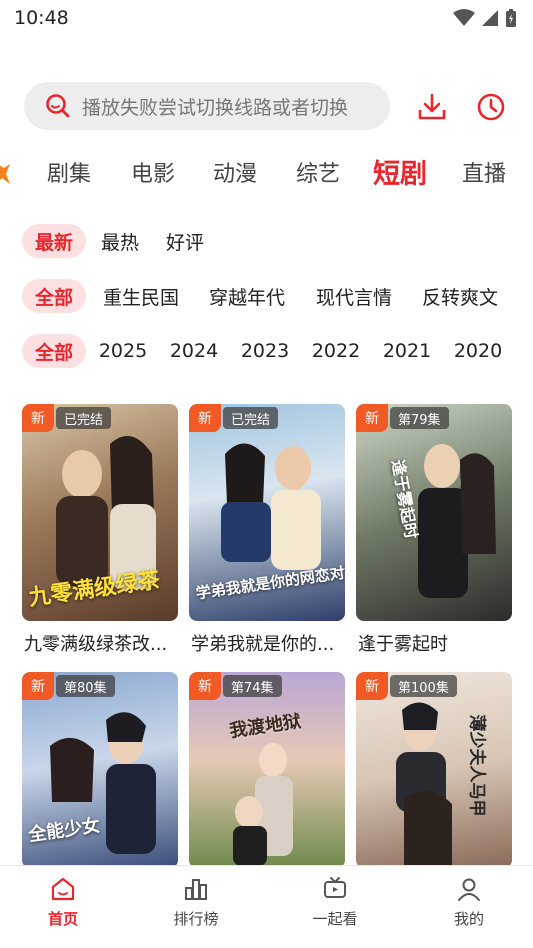 This screenshot has width=533, height=948. I want to click on profile-icon, so click(469, 889).